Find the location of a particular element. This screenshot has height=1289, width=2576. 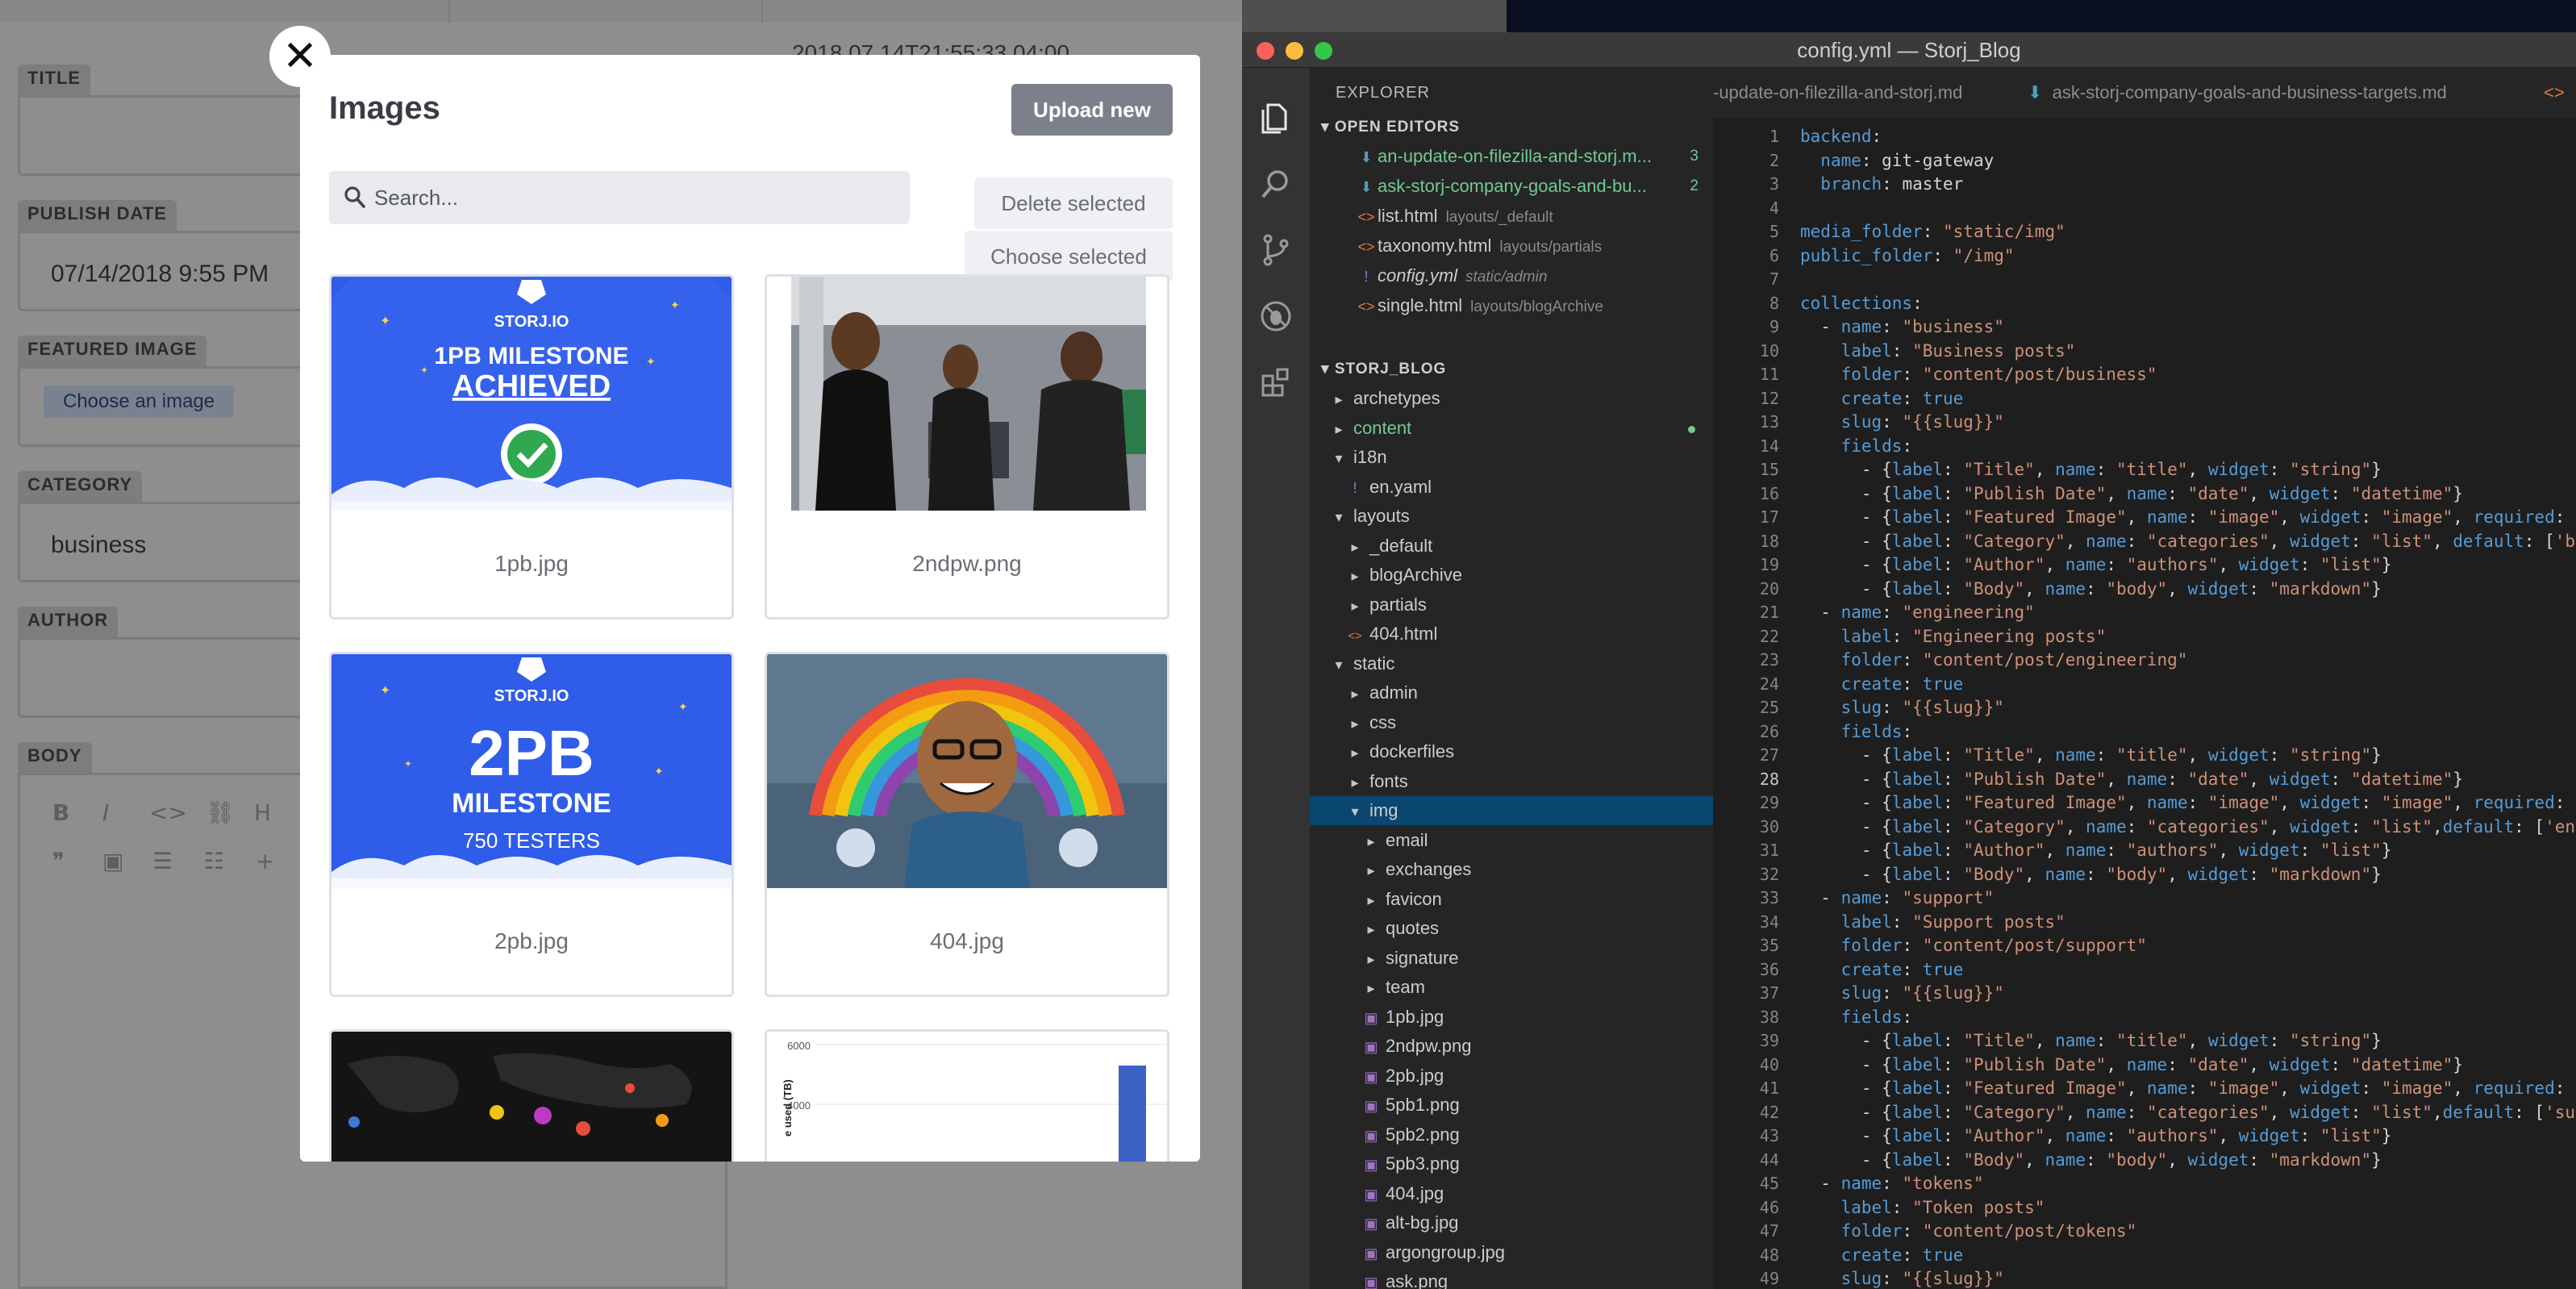

bold-icon: B is located at coordinates (60, 812).